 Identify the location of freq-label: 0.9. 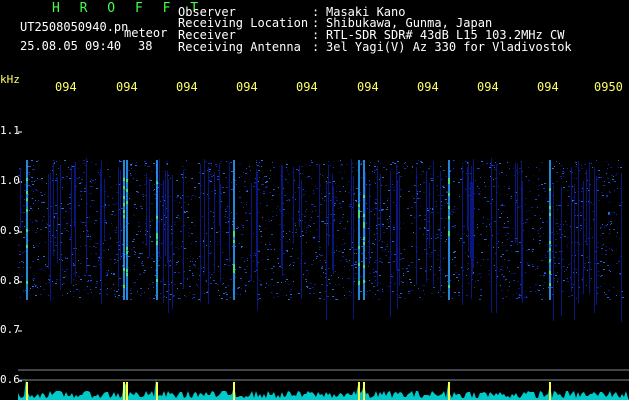
(10, 230).